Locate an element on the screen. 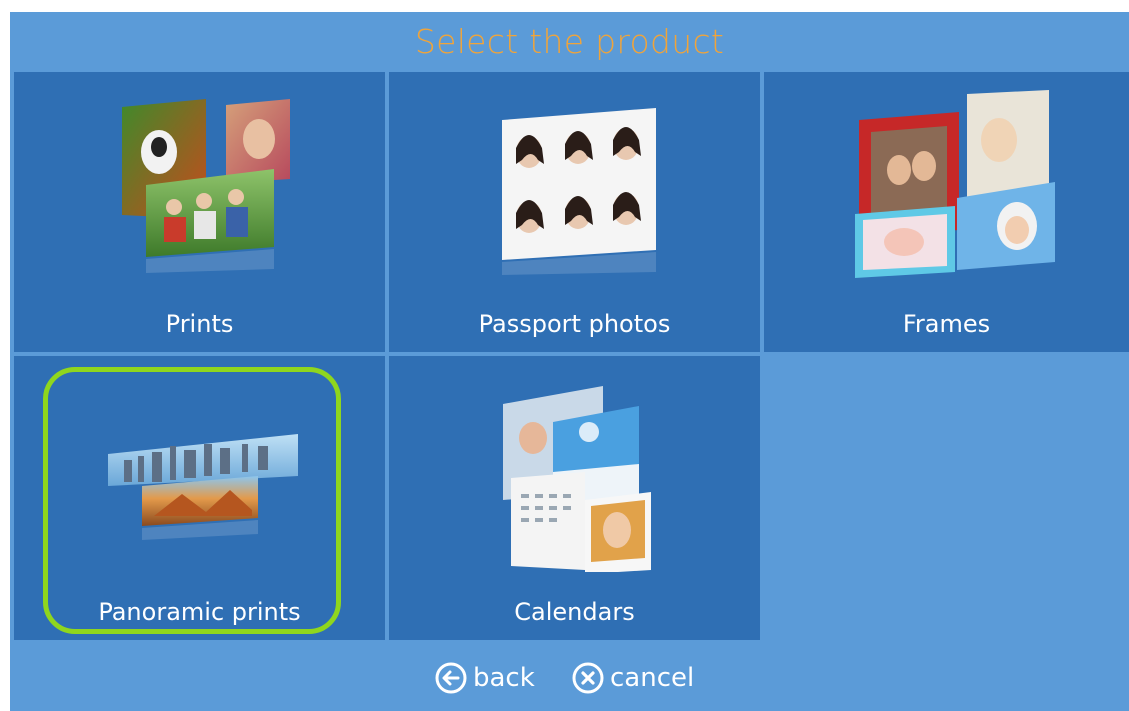  product-tile-prints: Prints is located at coordinates (199, 212).